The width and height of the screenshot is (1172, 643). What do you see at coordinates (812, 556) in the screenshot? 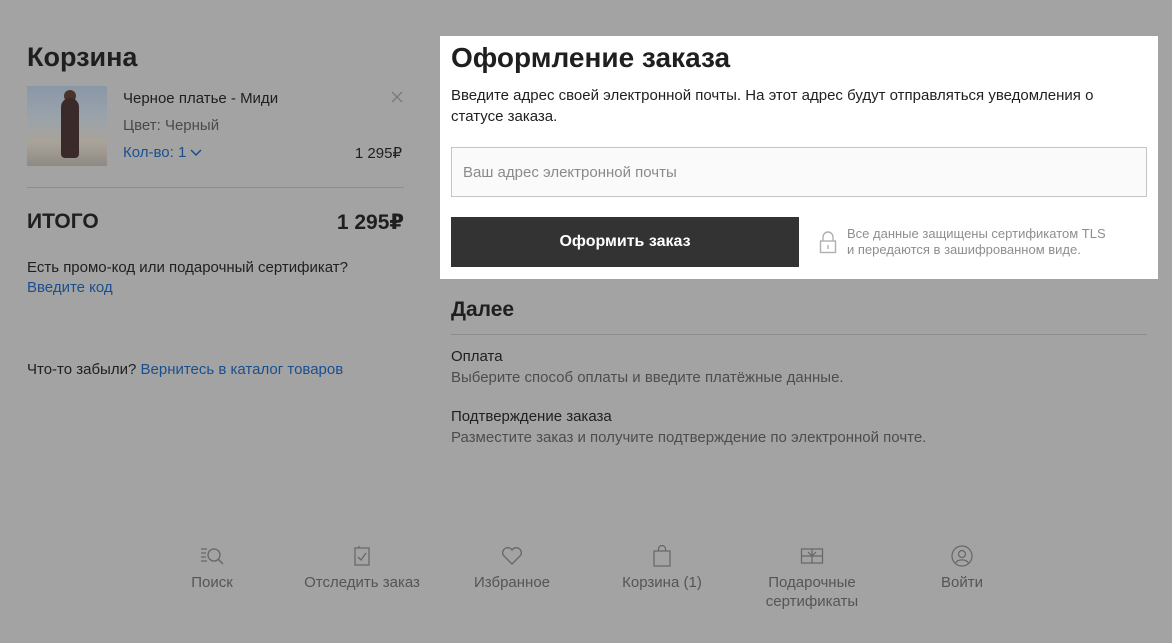
I see `gift-card-icon` at bounding box center [812, 556].